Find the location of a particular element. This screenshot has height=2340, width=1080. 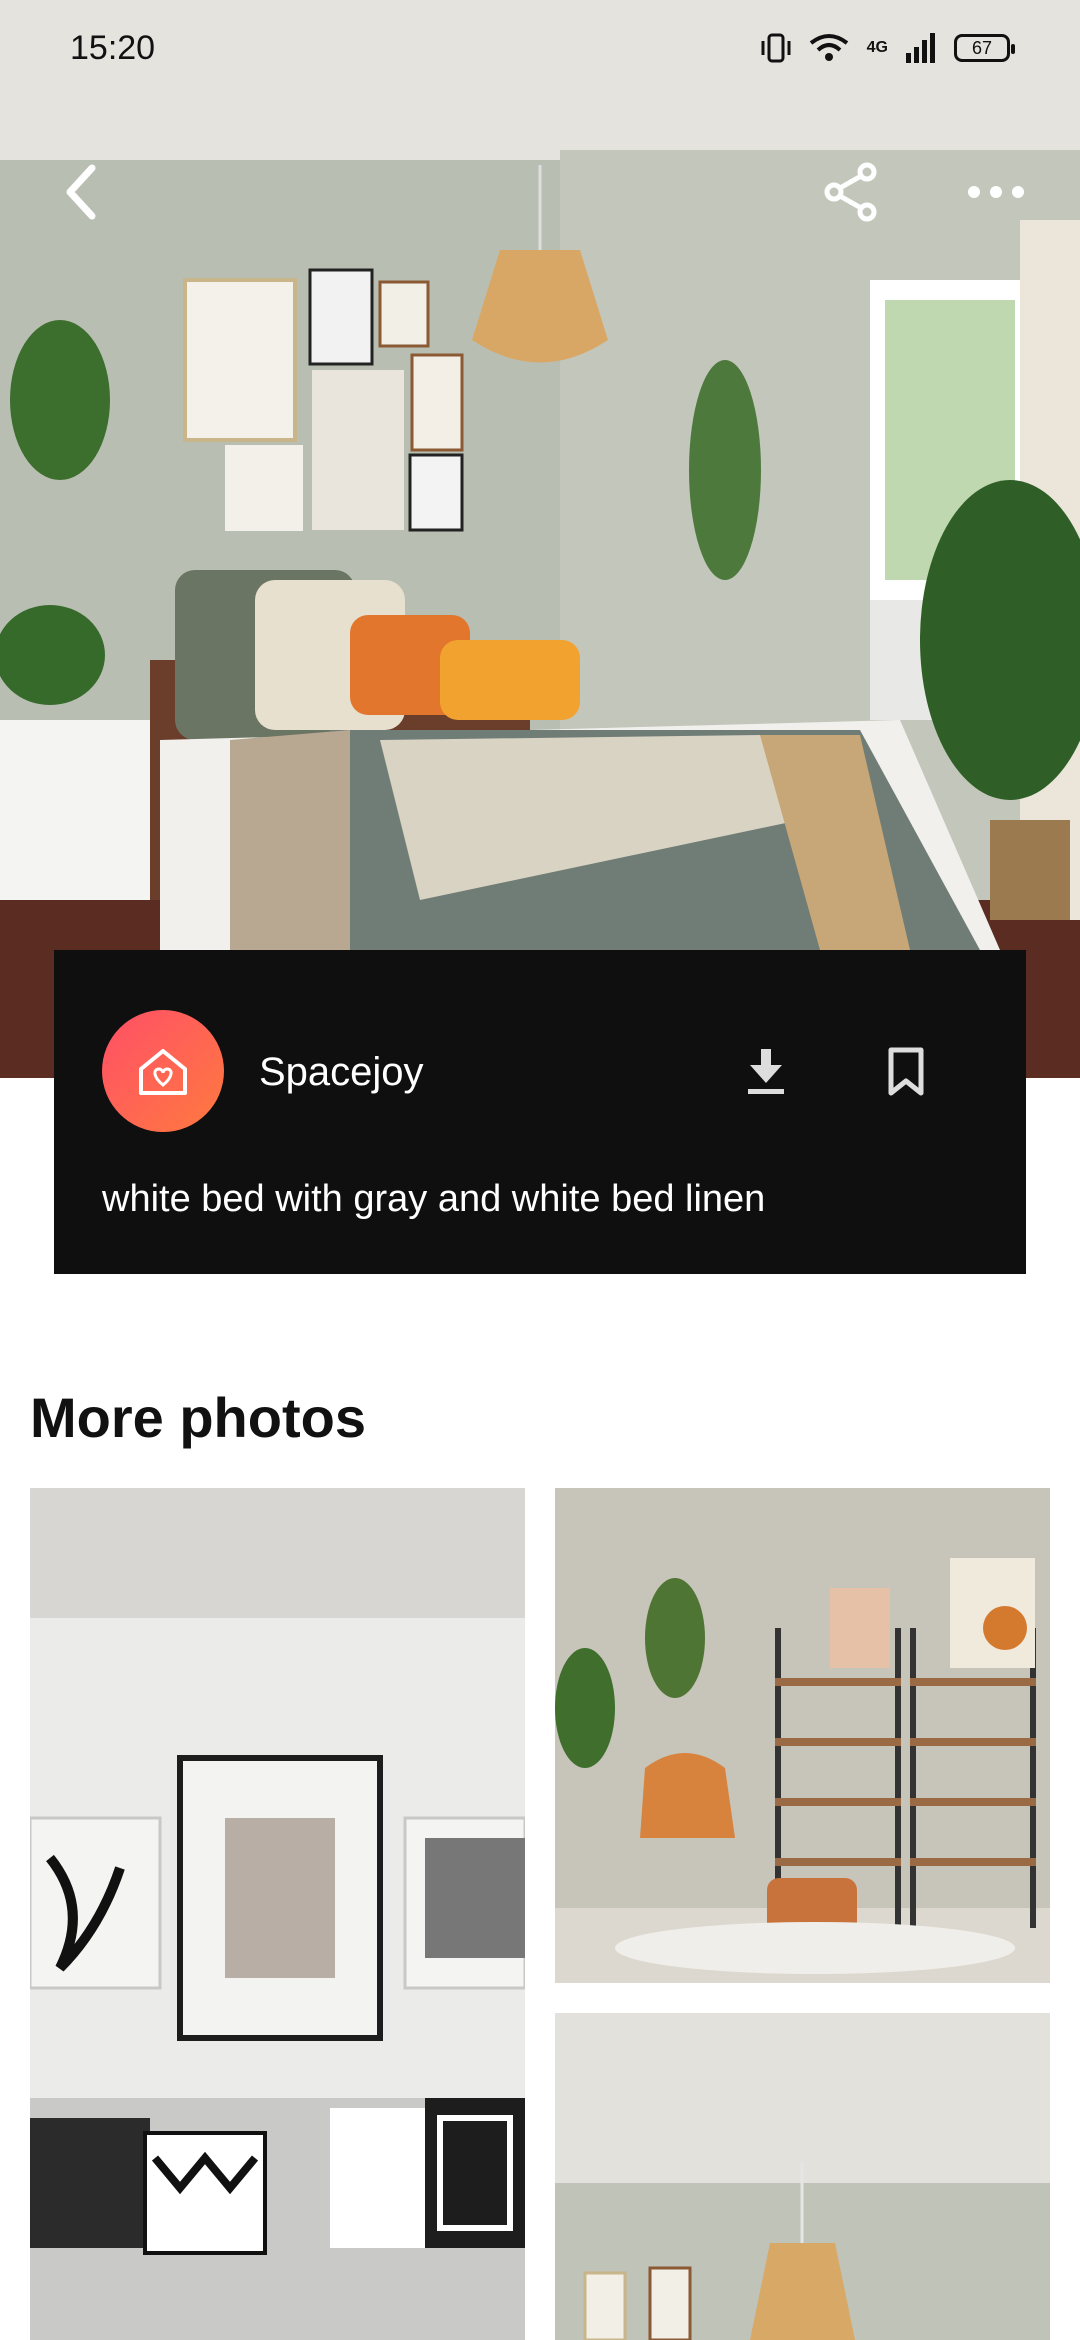

back-button is located at coordinates (82, 192).